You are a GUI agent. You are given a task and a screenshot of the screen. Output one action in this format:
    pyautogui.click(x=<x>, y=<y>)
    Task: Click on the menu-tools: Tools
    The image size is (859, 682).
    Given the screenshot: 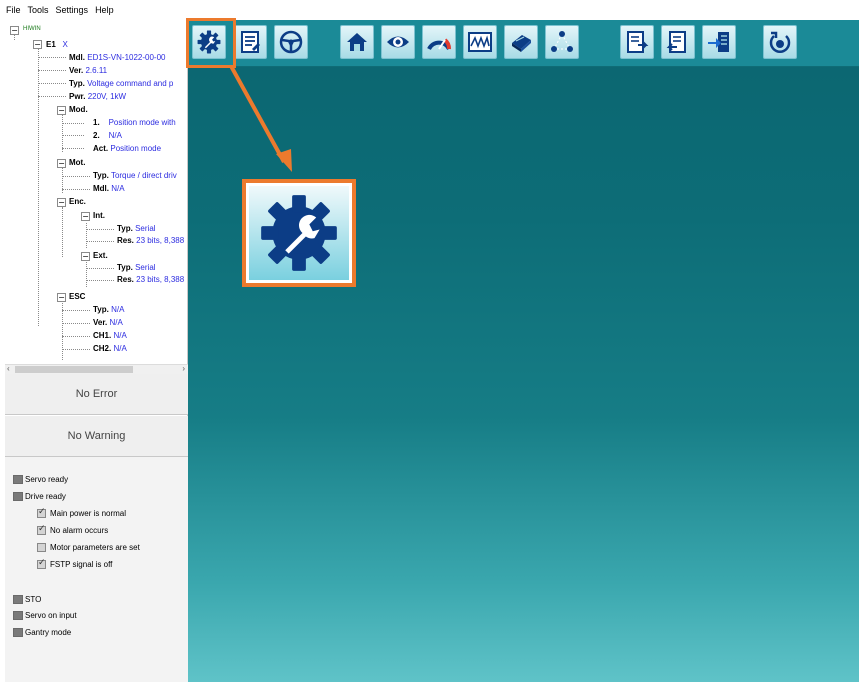 What is the action you would take?
    pyautogui.click(x=38, y=10)
    